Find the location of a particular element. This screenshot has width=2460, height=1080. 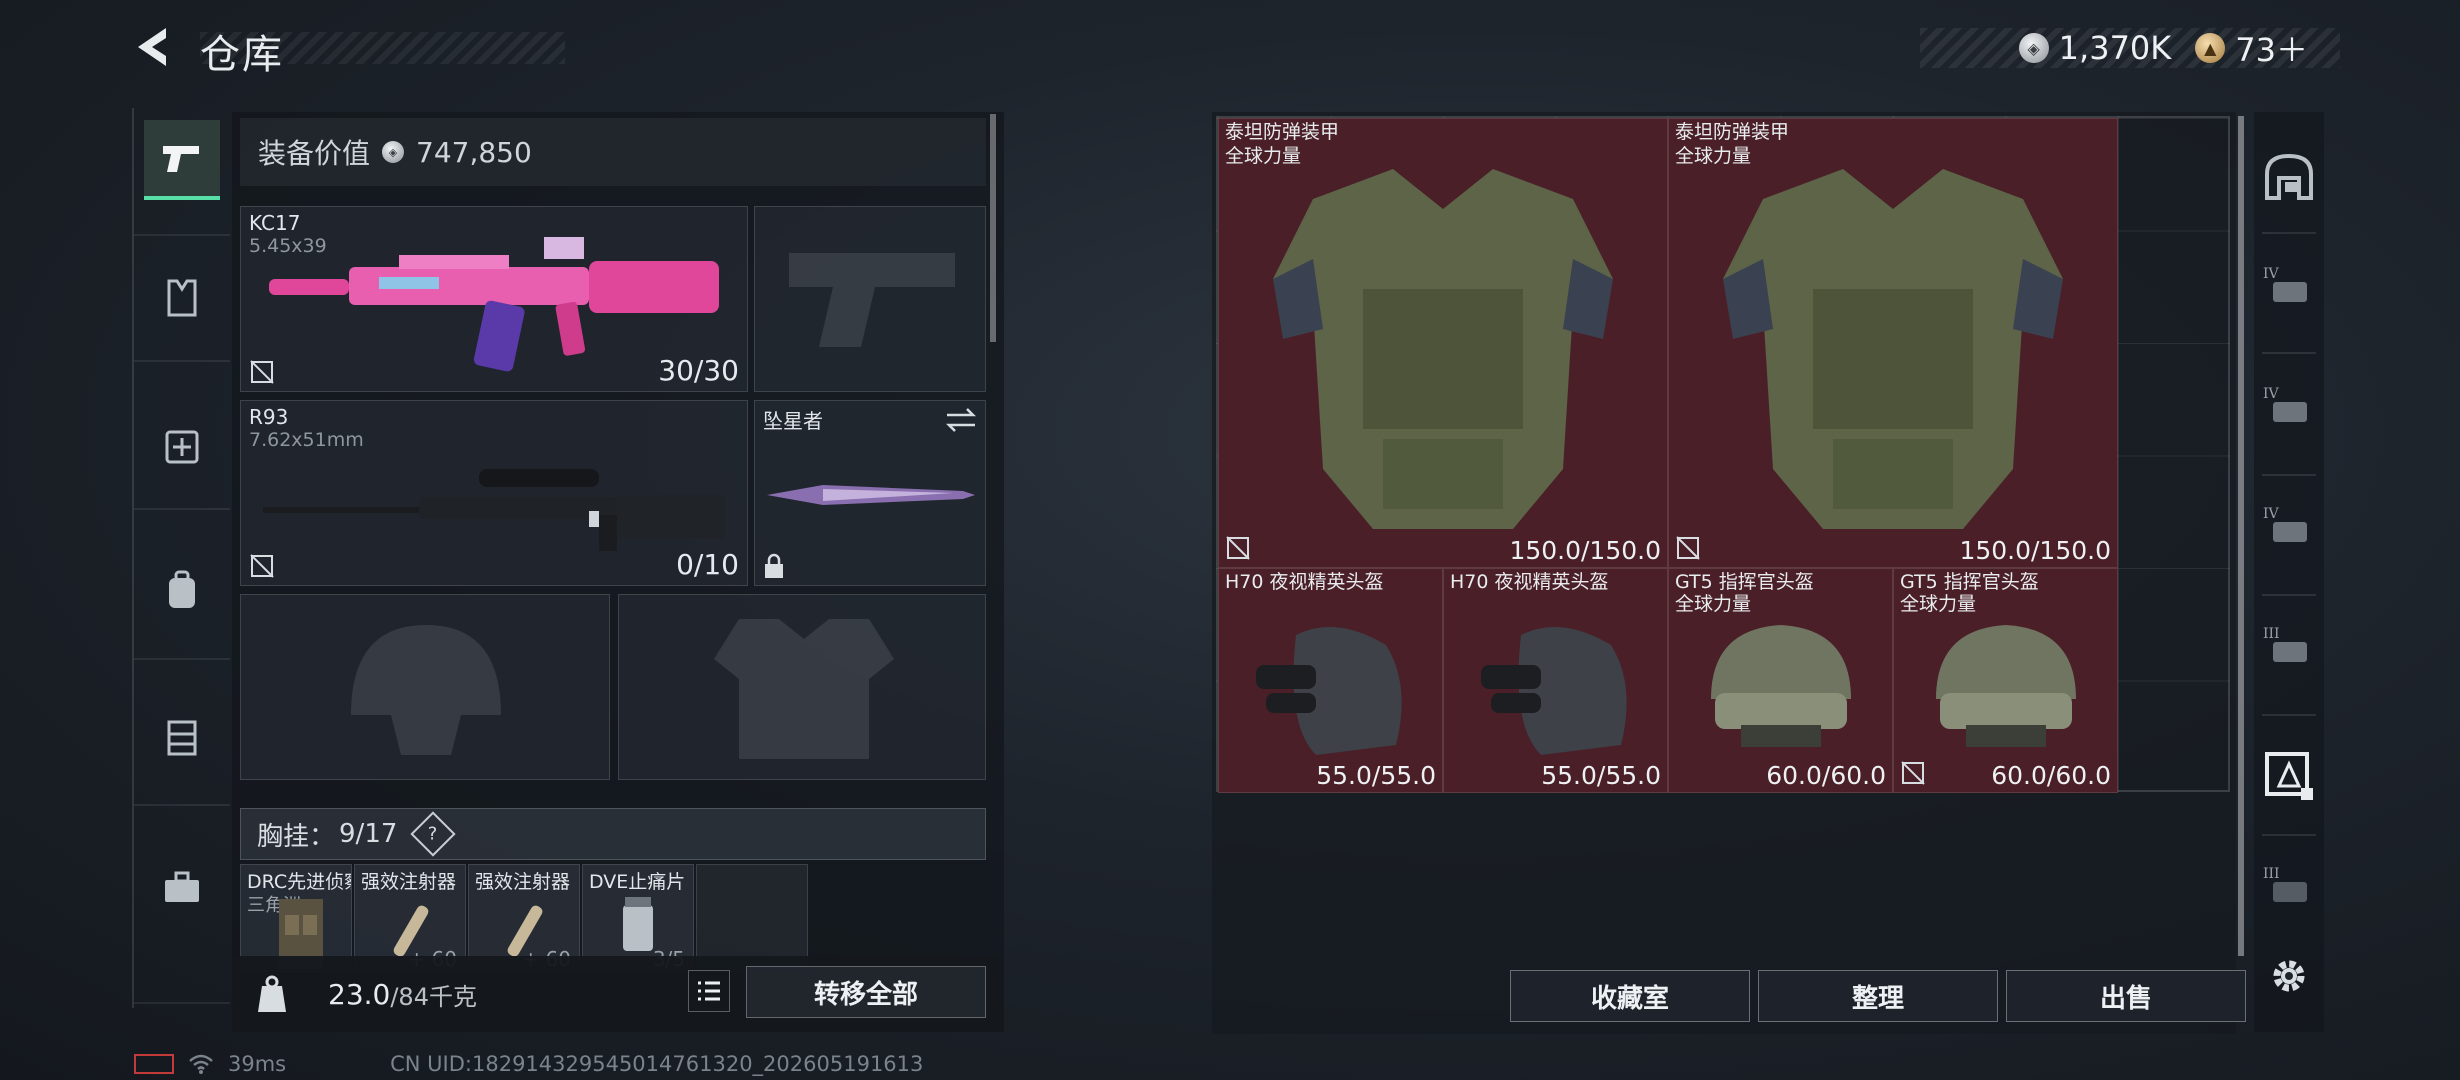

rail-item-backpacks is located at coordinates (182, 590).